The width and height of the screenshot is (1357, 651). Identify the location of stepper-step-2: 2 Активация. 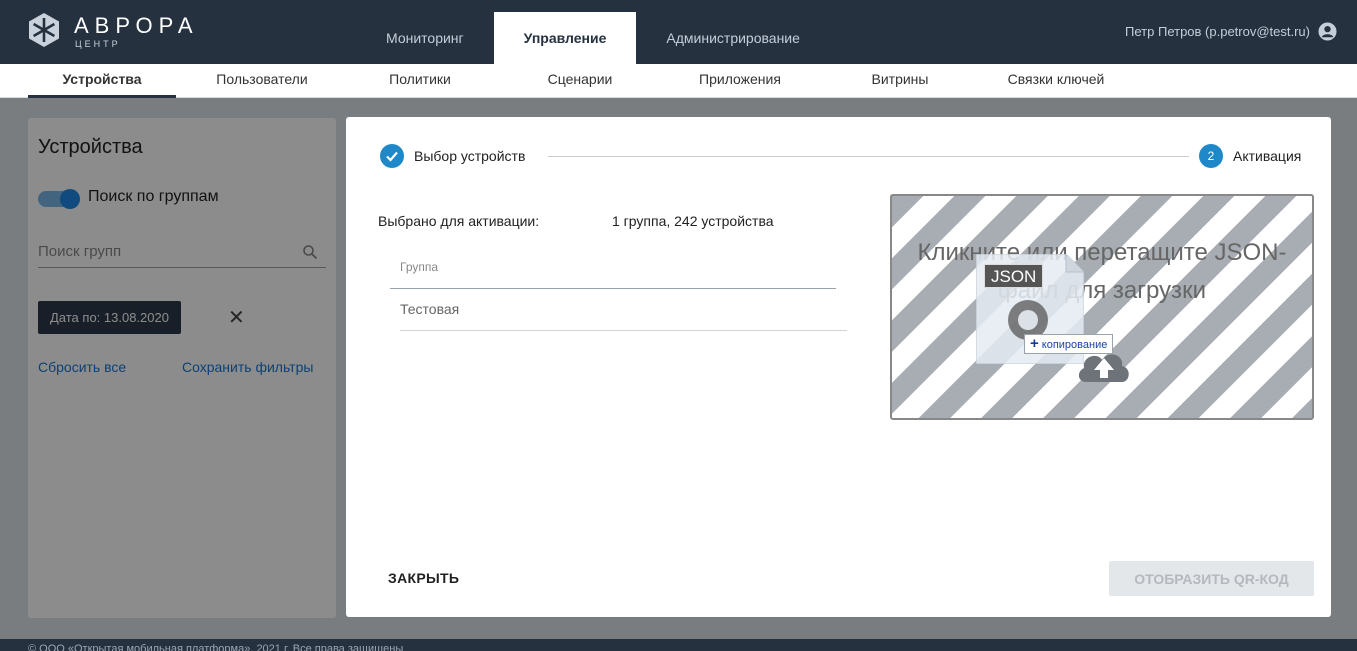
(1250, 156).